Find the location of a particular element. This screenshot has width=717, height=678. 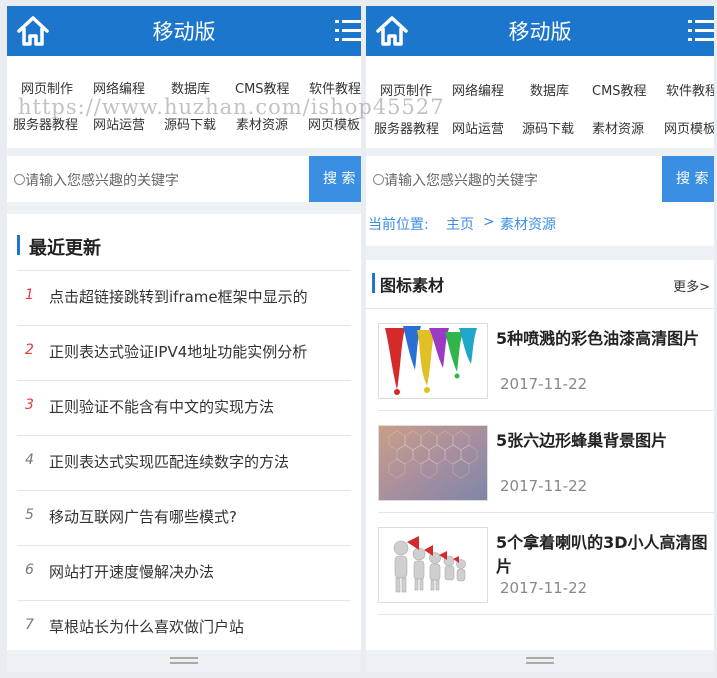

breadcrumb-current: 素材资源 is located at coordinates (528, 224).